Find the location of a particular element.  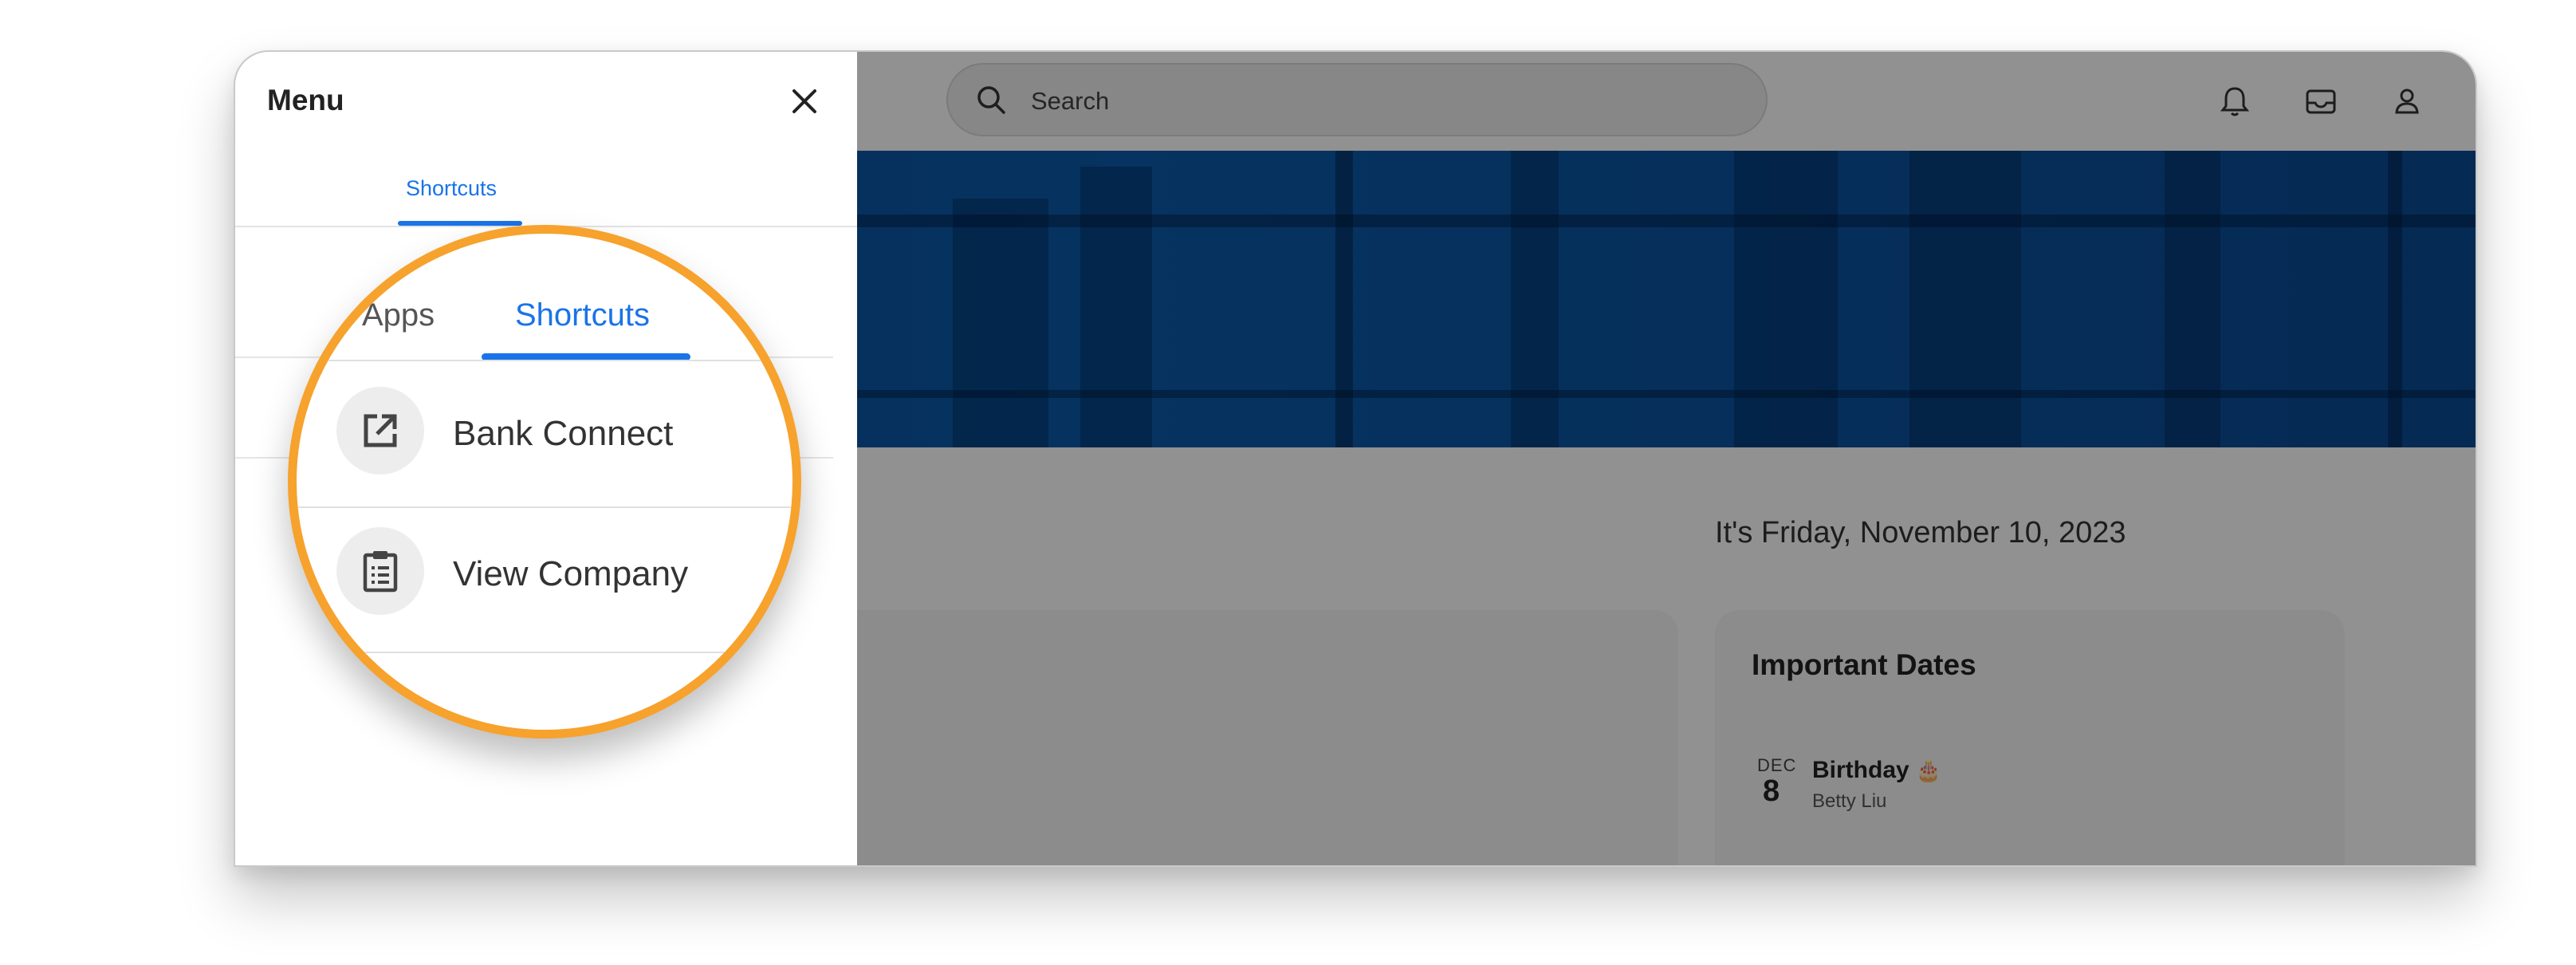

tab-apps: Apps is located at coordinates (398, 315).